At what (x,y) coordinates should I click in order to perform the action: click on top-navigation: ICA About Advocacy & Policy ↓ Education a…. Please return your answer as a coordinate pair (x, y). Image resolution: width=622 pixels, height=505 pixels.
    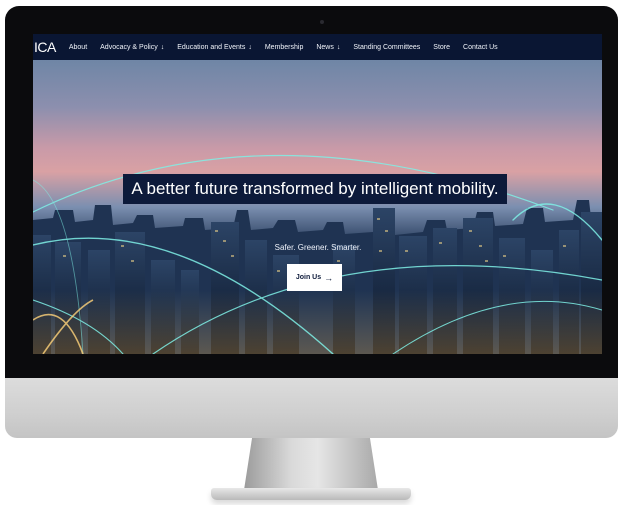
    Looking at the image, I should click on (317, 47).